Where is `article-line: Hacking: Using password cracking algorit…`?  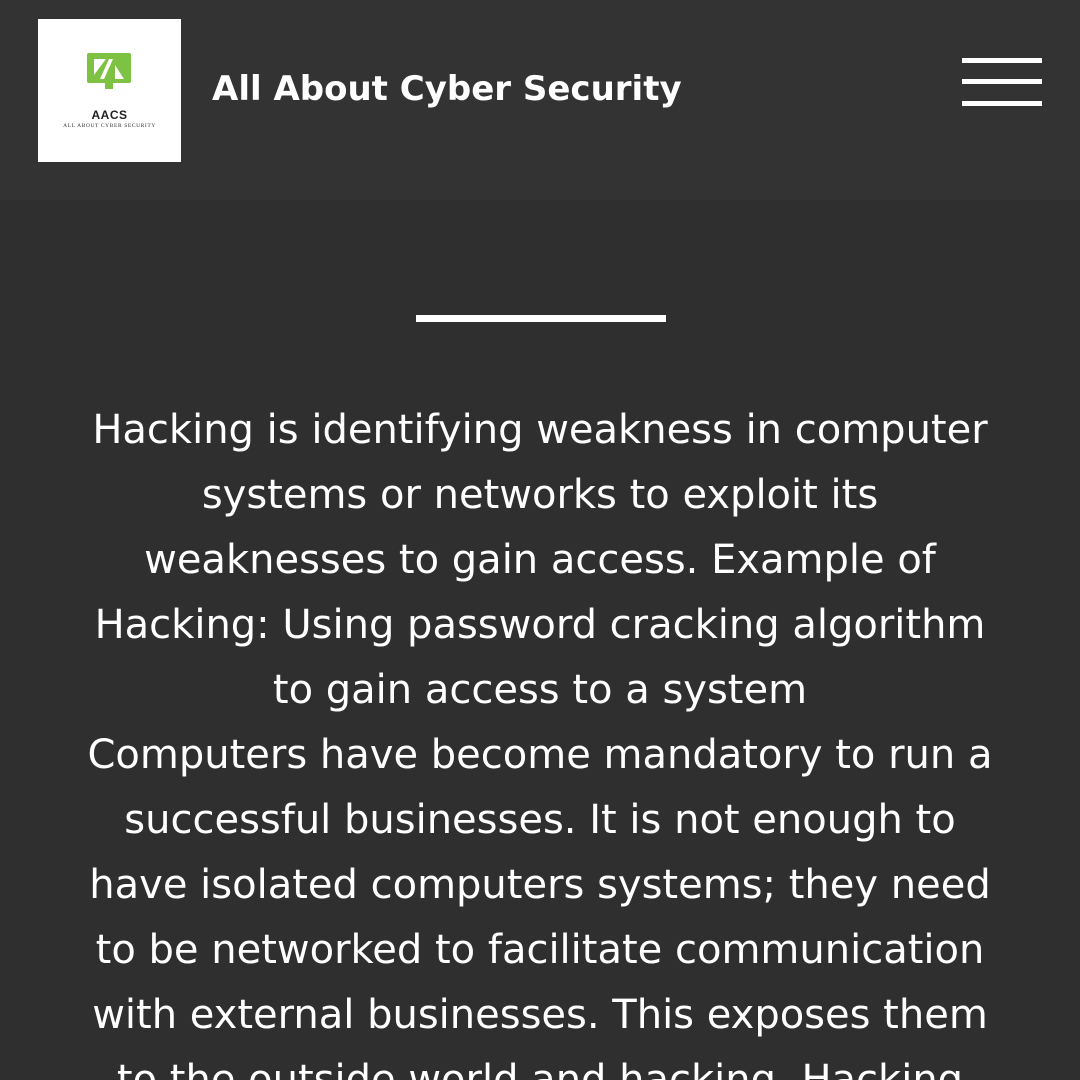
article-line: Hacking: Using password cracking algorit… is located at coordinates (540, 625).